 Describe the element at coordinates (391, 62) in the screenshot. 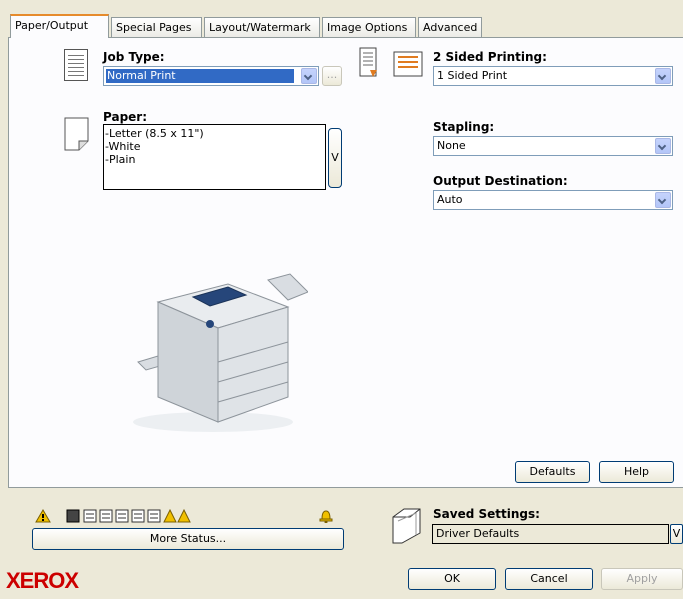

I see `two-sided-icon` at that location.